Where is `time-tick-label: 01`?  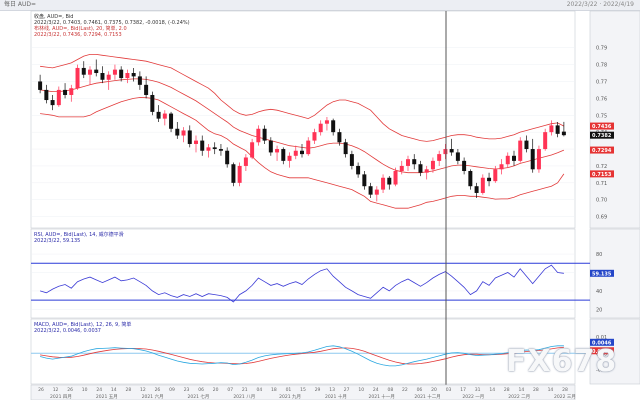 time-tick-label: 01 is located at coordinates (289, 390).